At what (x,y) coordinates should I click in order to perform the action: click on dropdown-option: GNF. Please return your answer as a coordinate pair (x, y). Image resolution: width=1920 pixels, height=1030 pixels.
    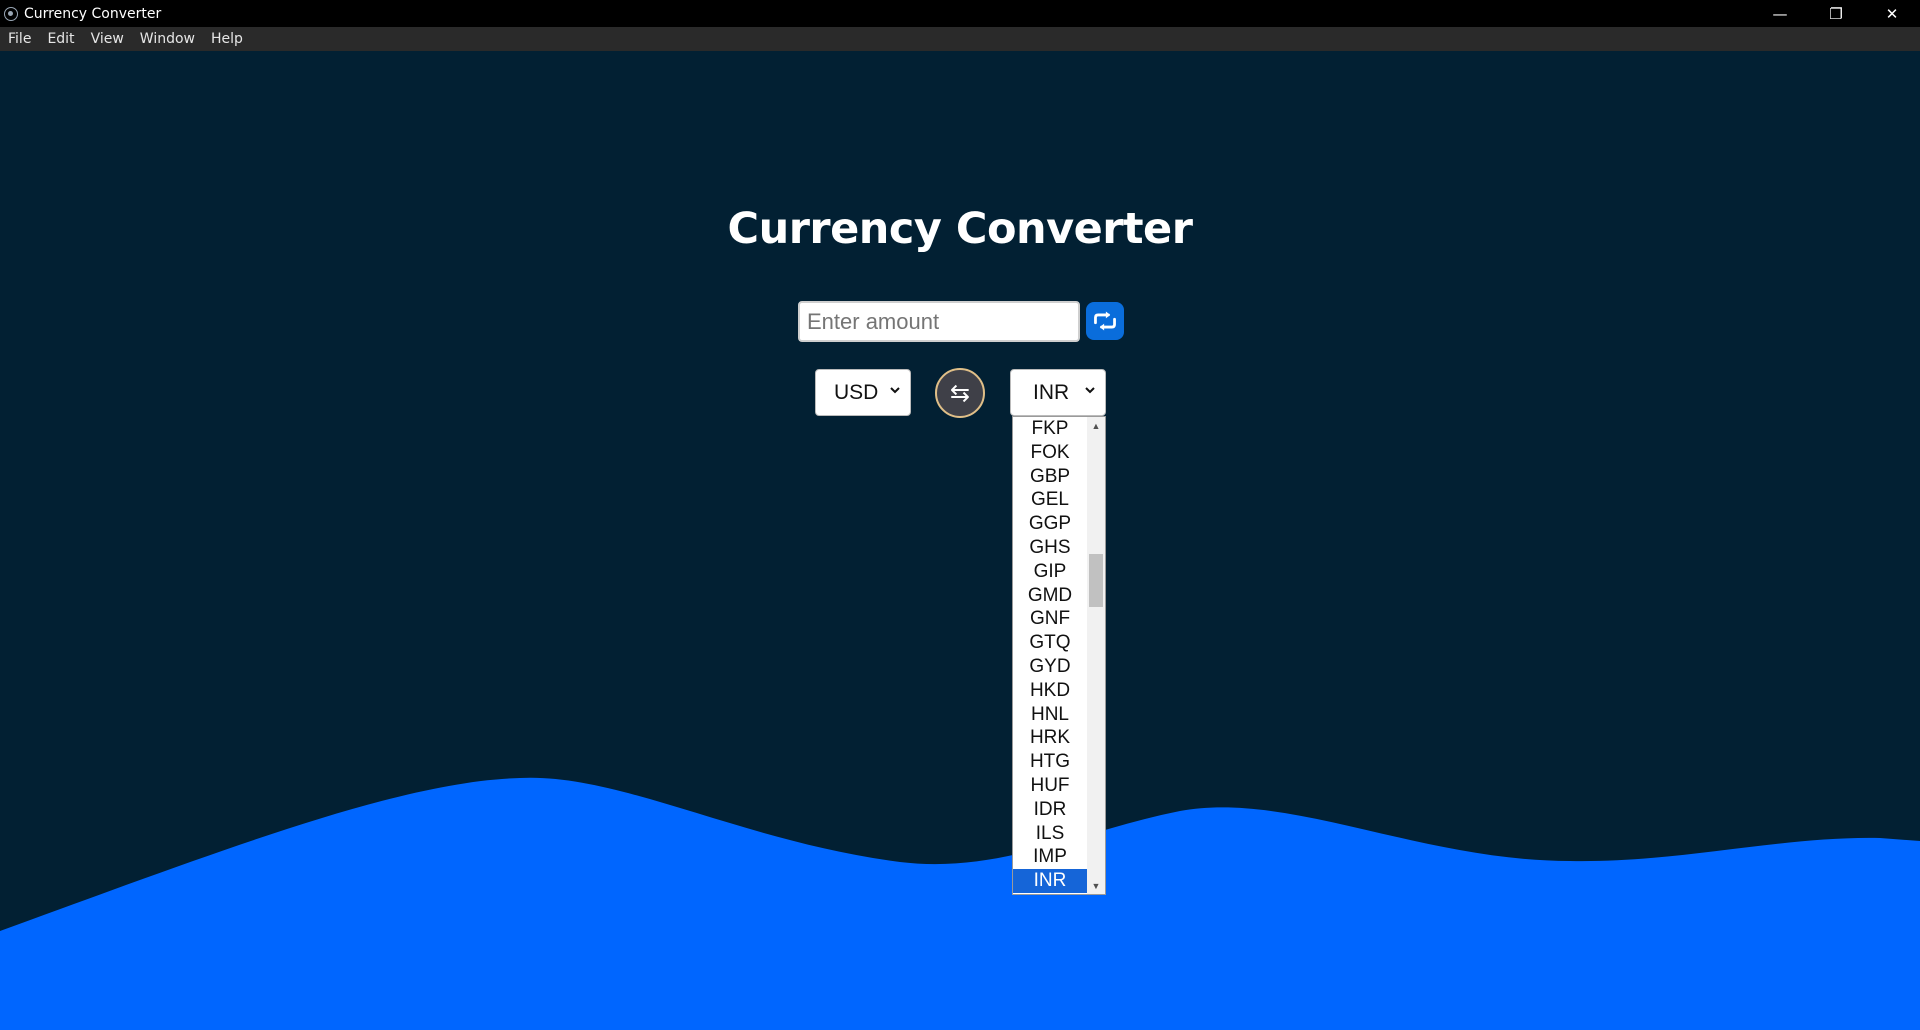
    Looking at the image, I should click on (1050, 619).